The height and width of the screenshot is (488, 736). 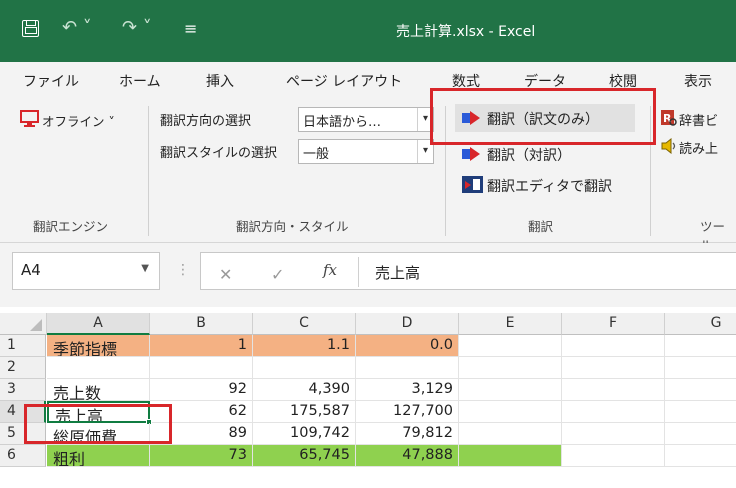 What do you see at coordinates (669, 118) in the screenshot?
I see `dictionary-icon: R` at bounding box center [669, 118].